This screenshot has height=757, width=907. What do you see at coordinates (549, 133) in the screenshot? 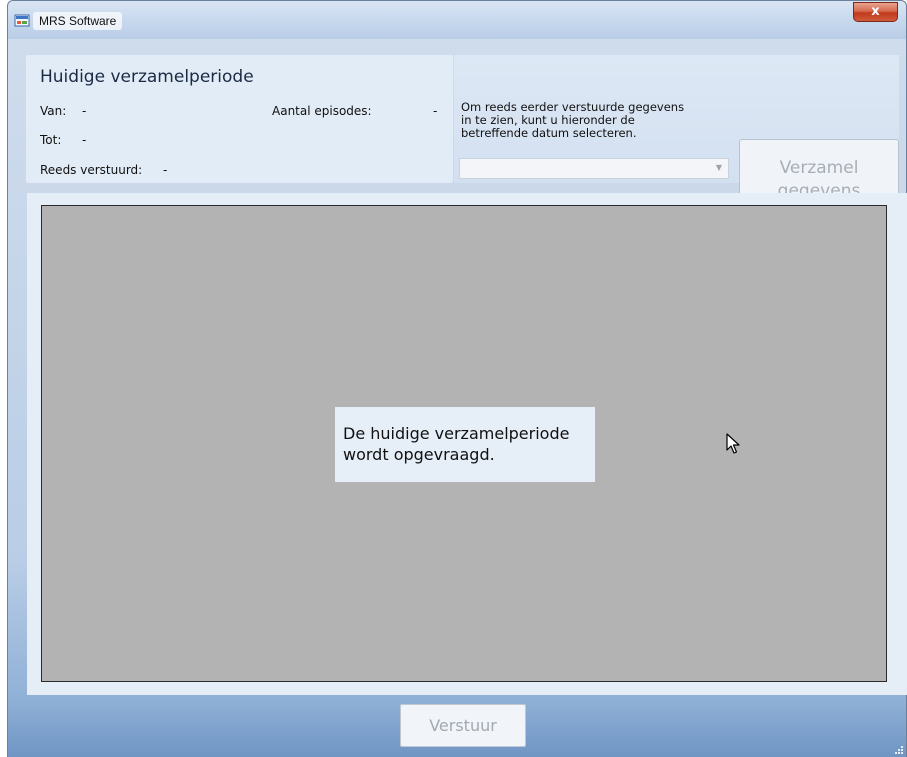
I see `history-hint-line: betreffende datum selecteren.` at bounding box center [549, 133].